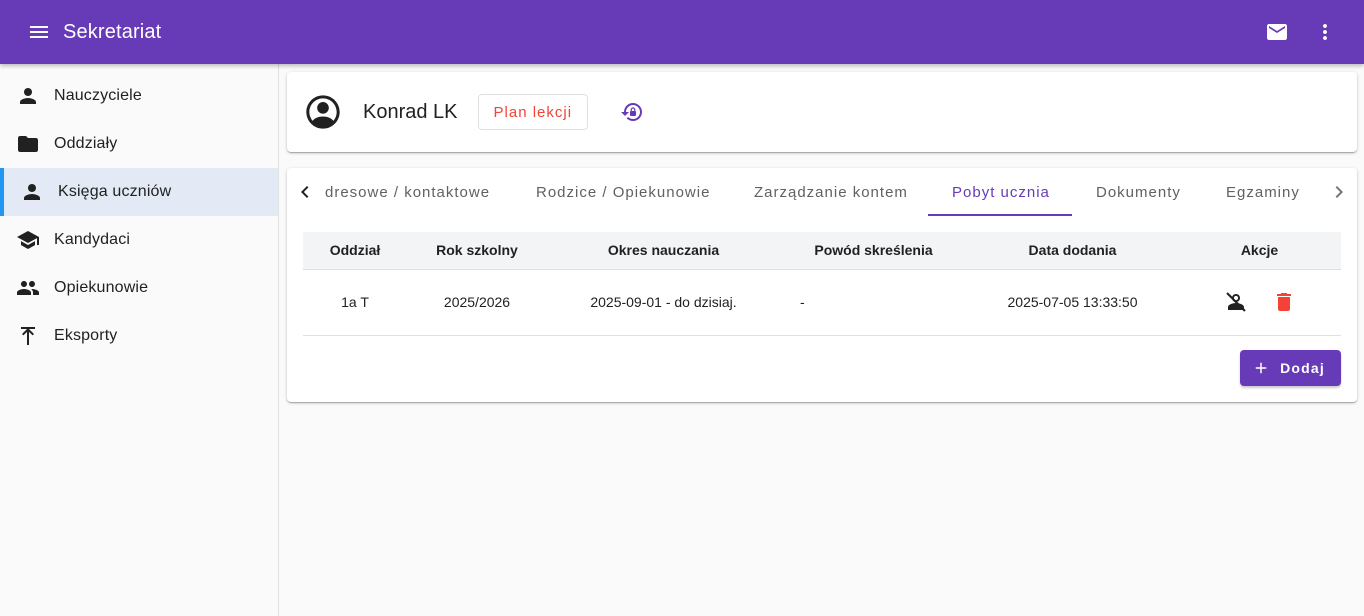 The height and width of the screenshot is (616, 1364). I want to click on tab-dokumenty: Dokumenty, so click(1138, 192).